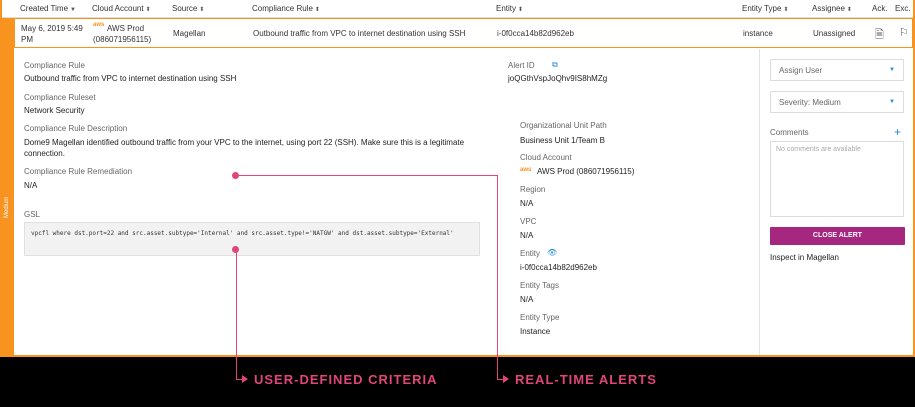  What do you see at coordinates (527, 203) in the screenshot?
I see `region-value: N/A` at bounding box center [527, 203].